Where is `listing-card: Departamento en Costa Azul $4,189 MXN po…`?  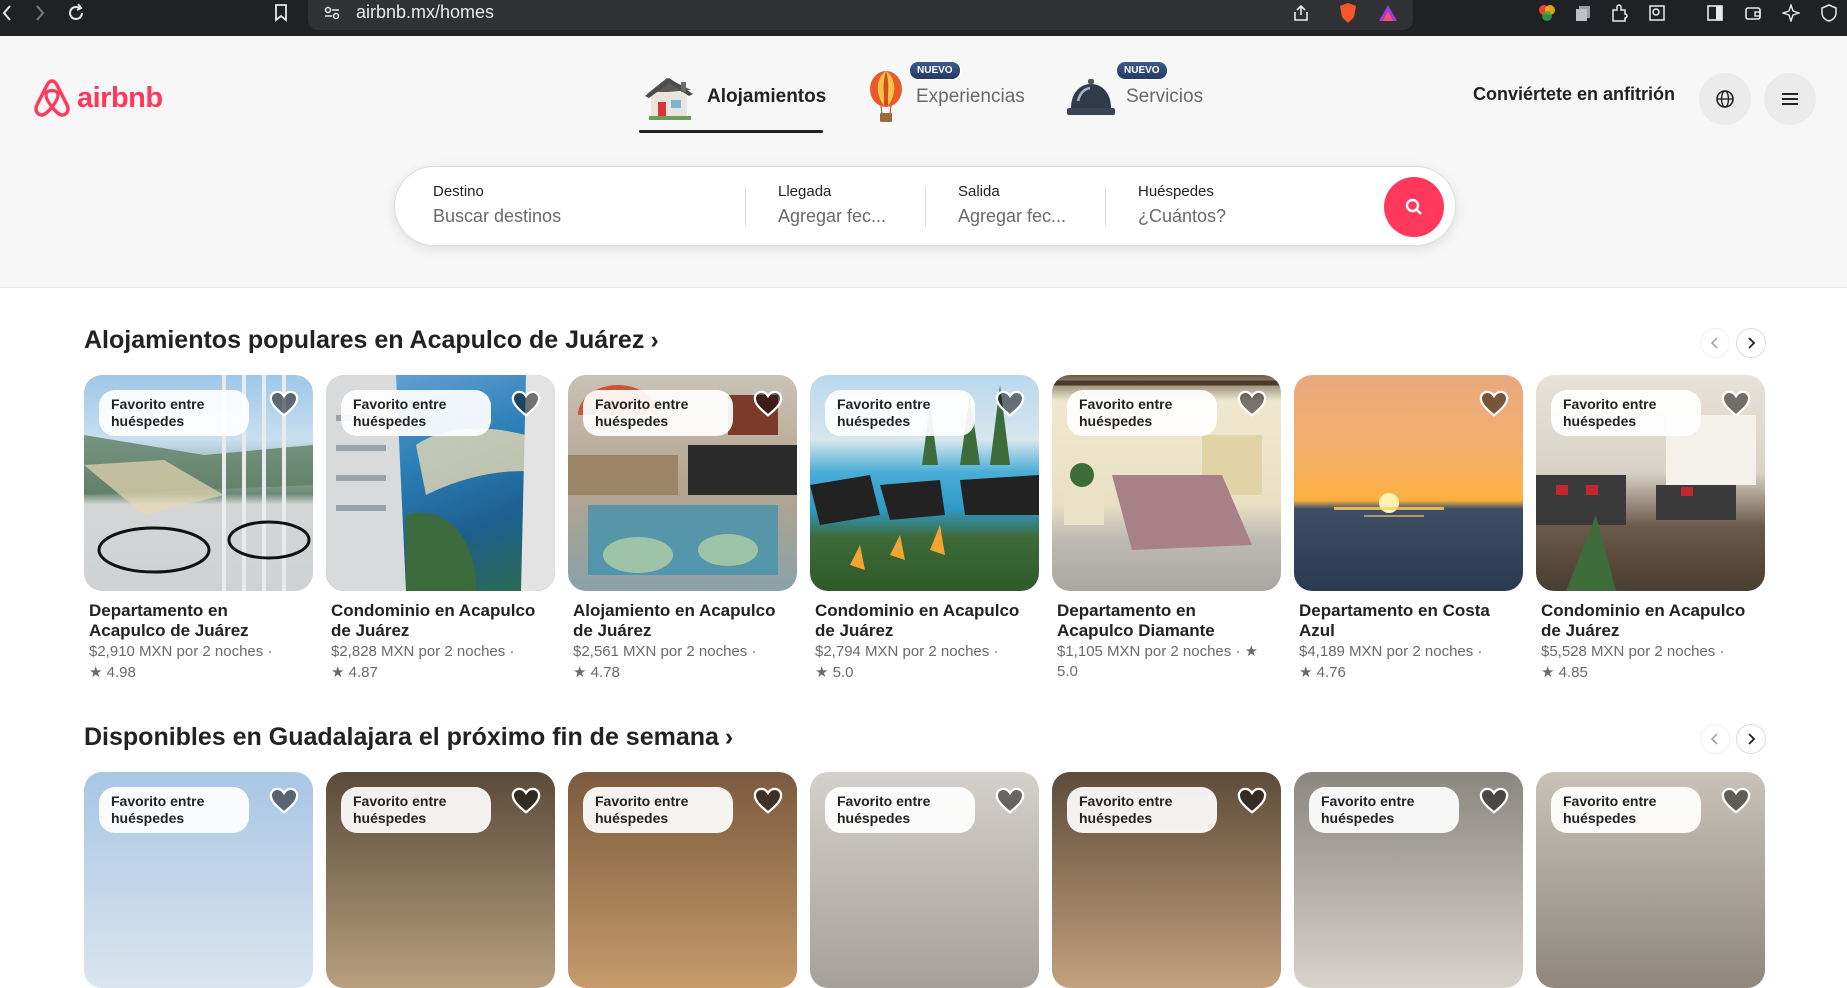 listing-card: Departamento en Costa Azul $4,189 MXN po… is located at coordinates (1408, 529).